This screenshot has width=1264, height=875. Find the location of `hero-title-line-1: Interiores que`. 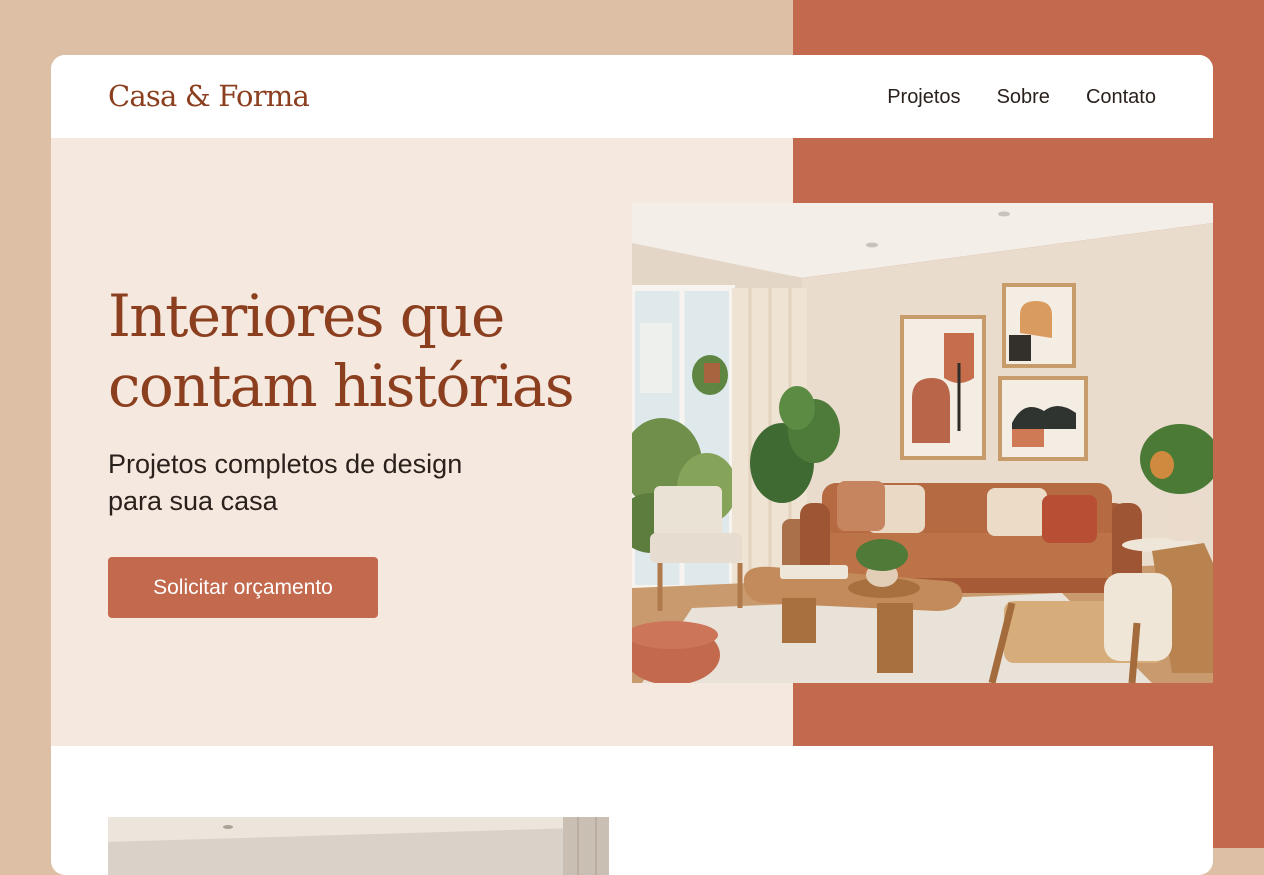

hero-title-line-1: Interiores que is located at coordinates (306, 316).